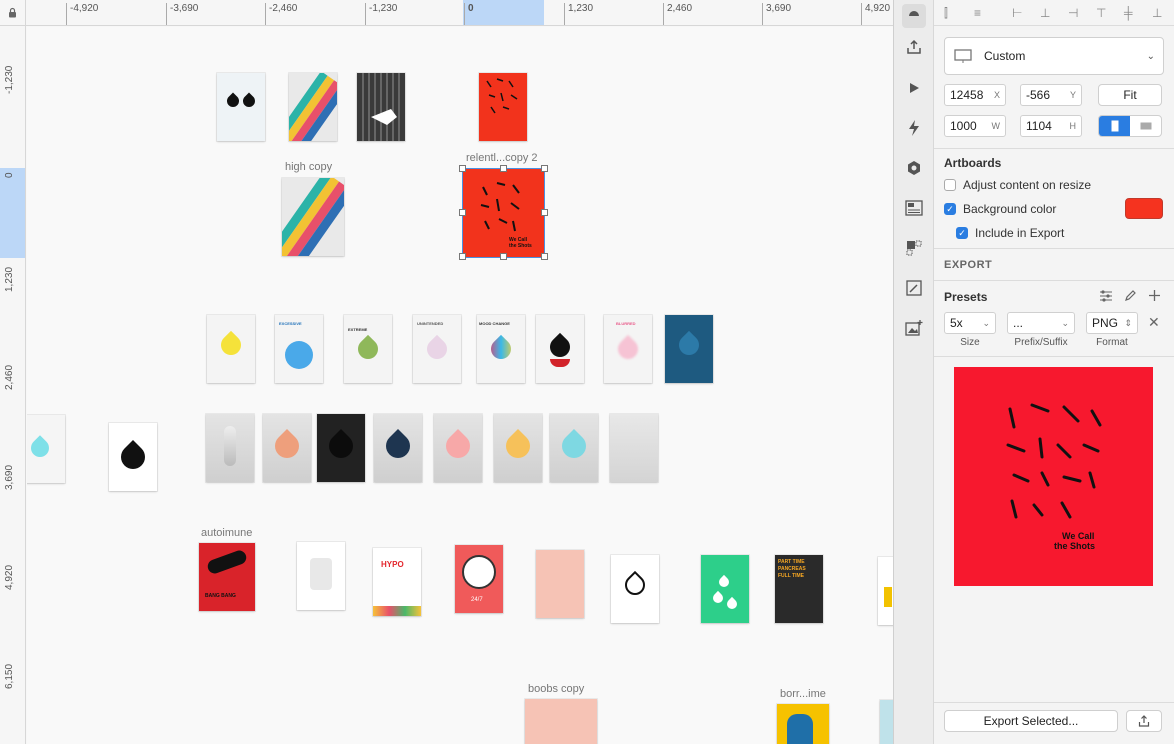  What do you see at coordinates (1101, 13) in the screenshot?
I see `align-top-icon: ⊤` at bounding box center [1101, 13].